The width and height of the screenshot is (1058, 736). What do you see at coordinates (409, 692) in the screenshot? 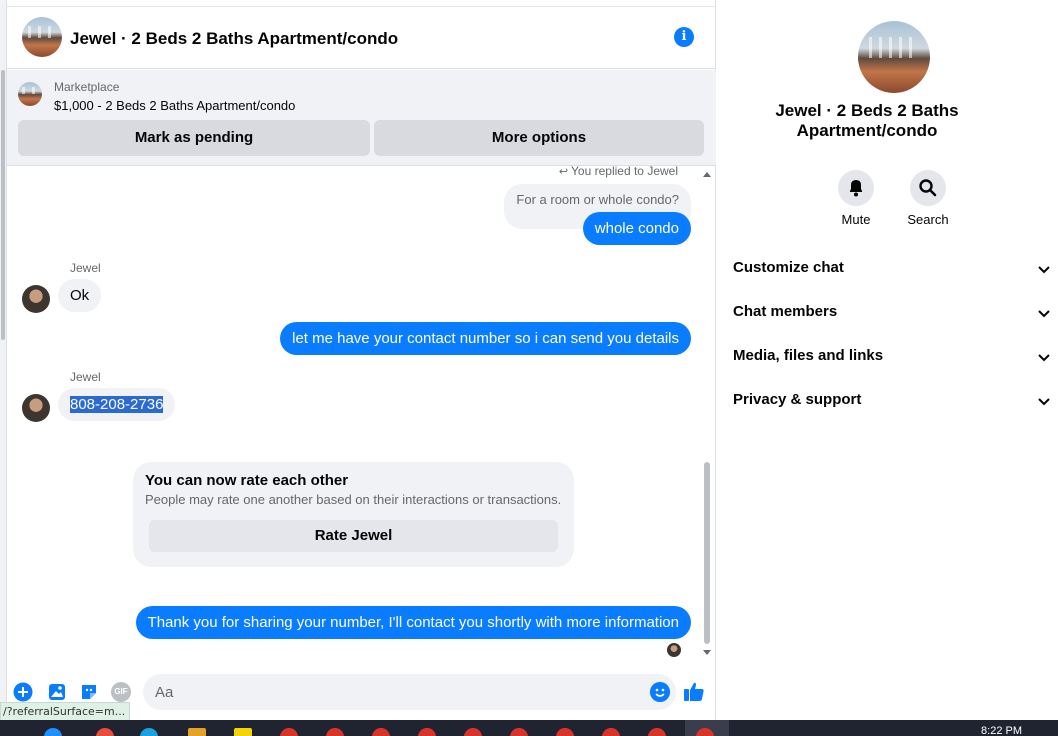
I see `message-input: Aa` at bounding box center [409, 692].